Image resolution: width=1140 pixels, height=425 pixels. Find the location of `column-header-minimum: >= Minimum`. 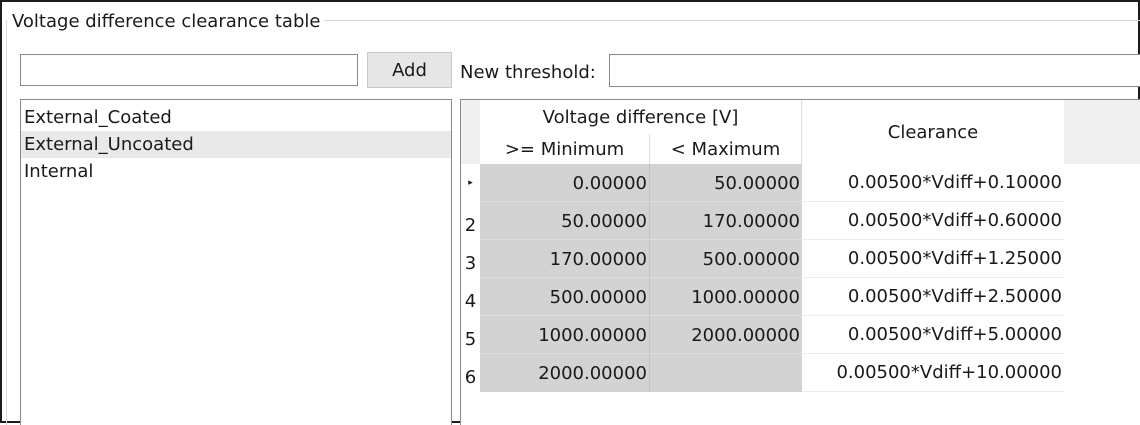

column-header-minimum: >= Minimum is located at coordinates (565, 149).